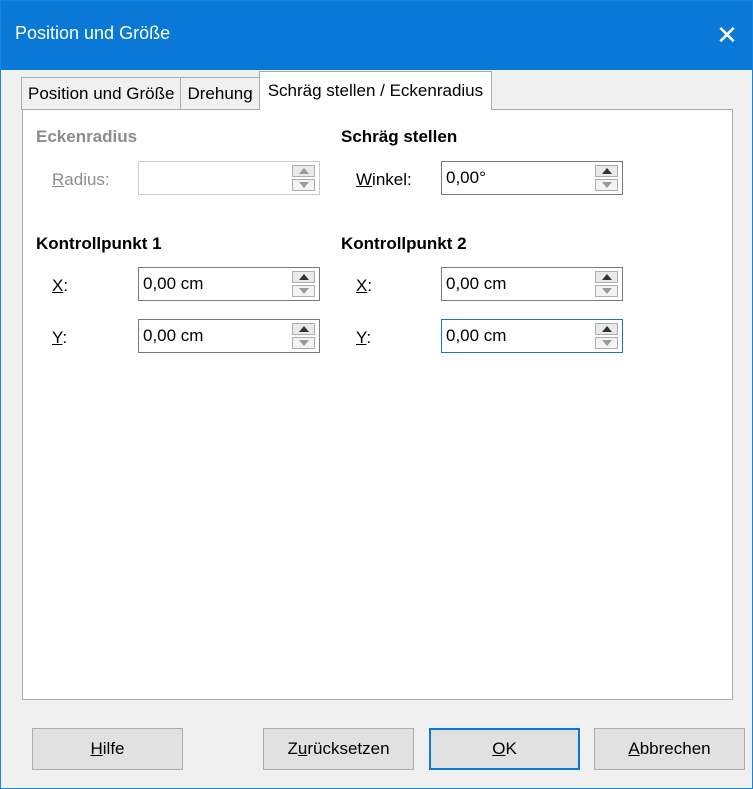  I want to click on cp1-x-value: 0,00 cm, so click(173, 284).